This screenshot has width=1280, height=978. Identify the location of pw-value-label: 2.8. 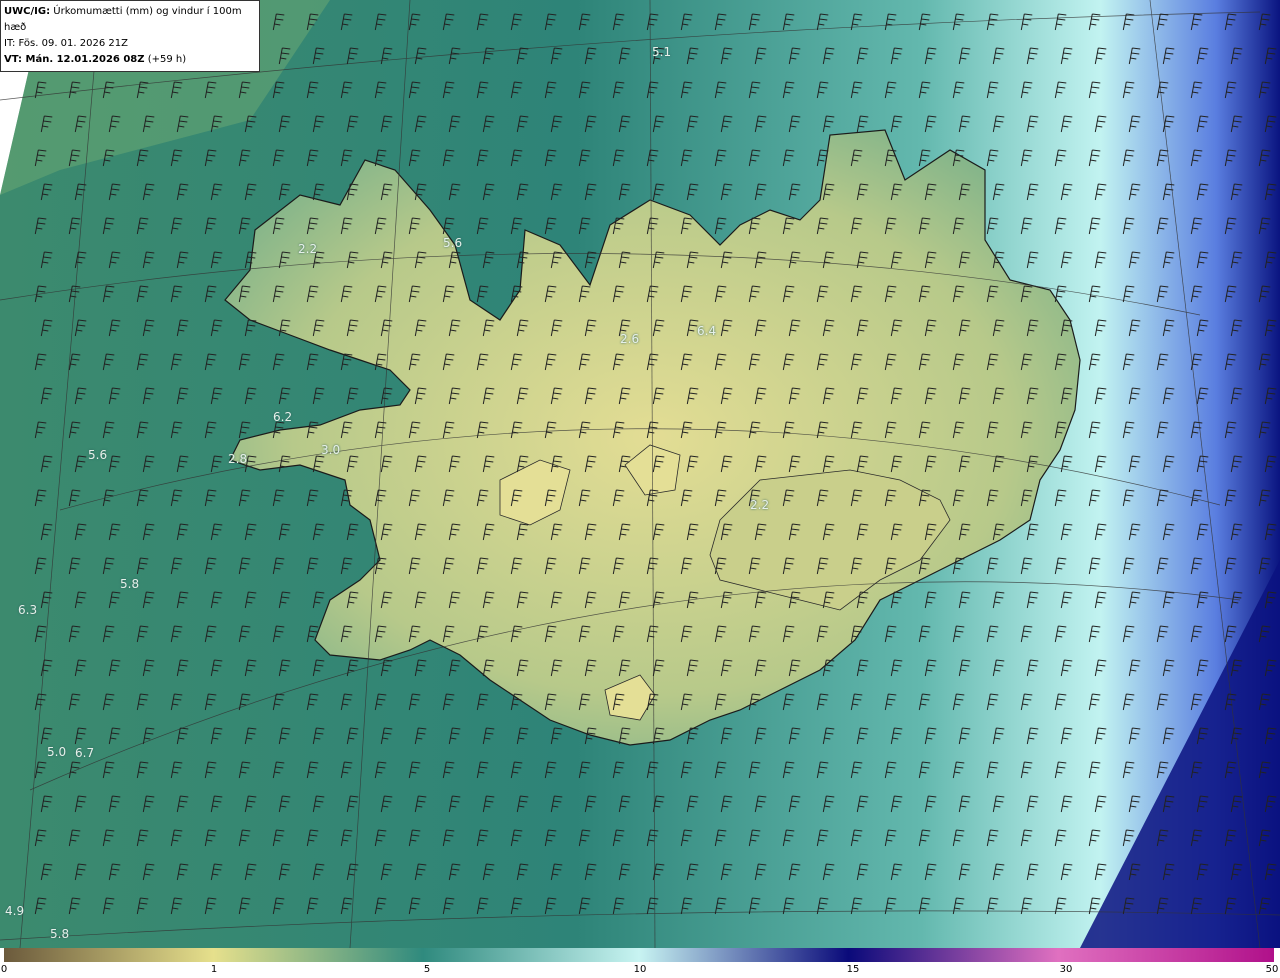
(238, 459).